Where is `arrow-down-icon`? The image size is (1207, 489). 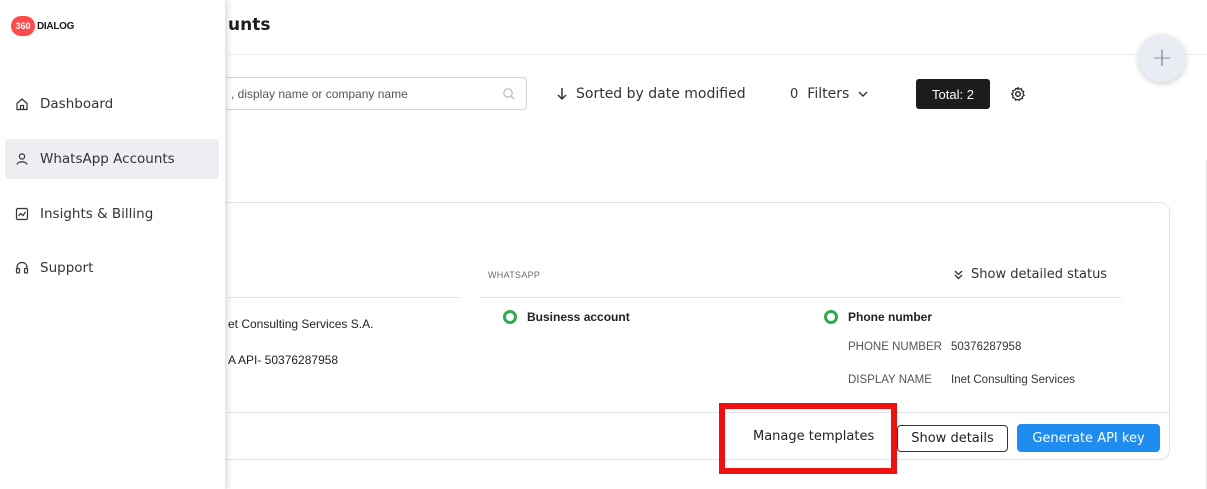
arrow-down-icon is located at coordinates (562, 94).